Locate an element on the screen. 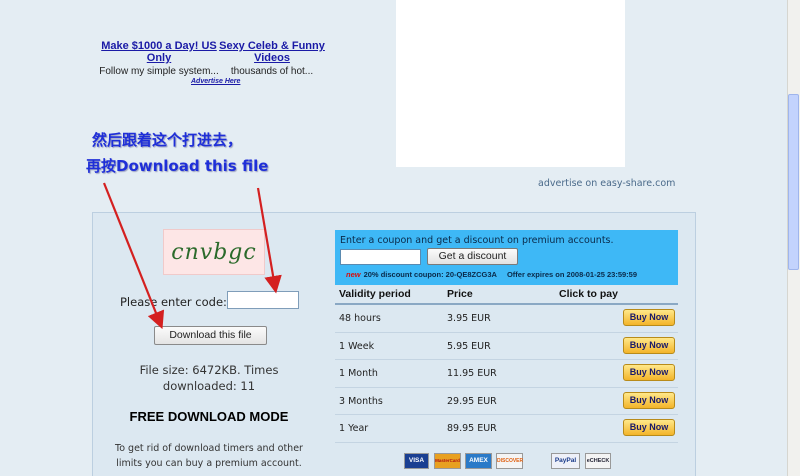 The width and height of the screenshot is (800, 476). premium-note-line-1: To get rid of download timers and other is located at coordinates (209, 448).